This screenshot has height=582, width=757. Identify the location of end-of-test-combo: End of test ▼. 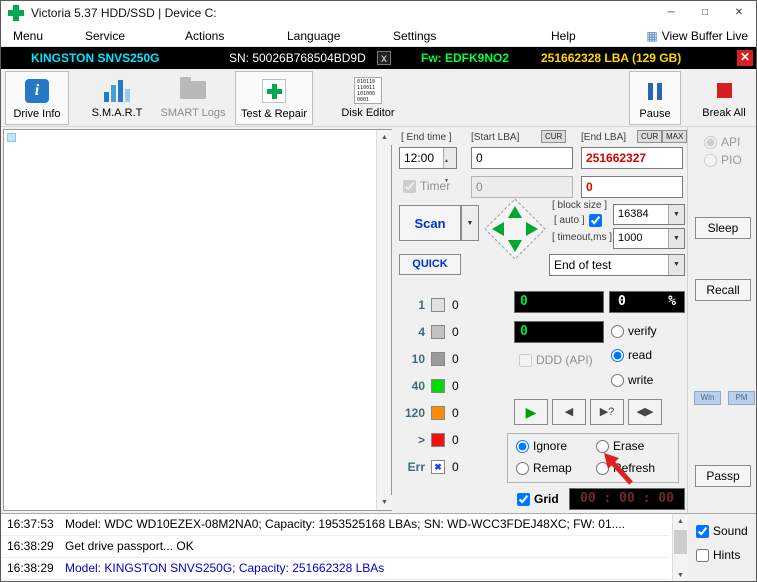
(617, 265).